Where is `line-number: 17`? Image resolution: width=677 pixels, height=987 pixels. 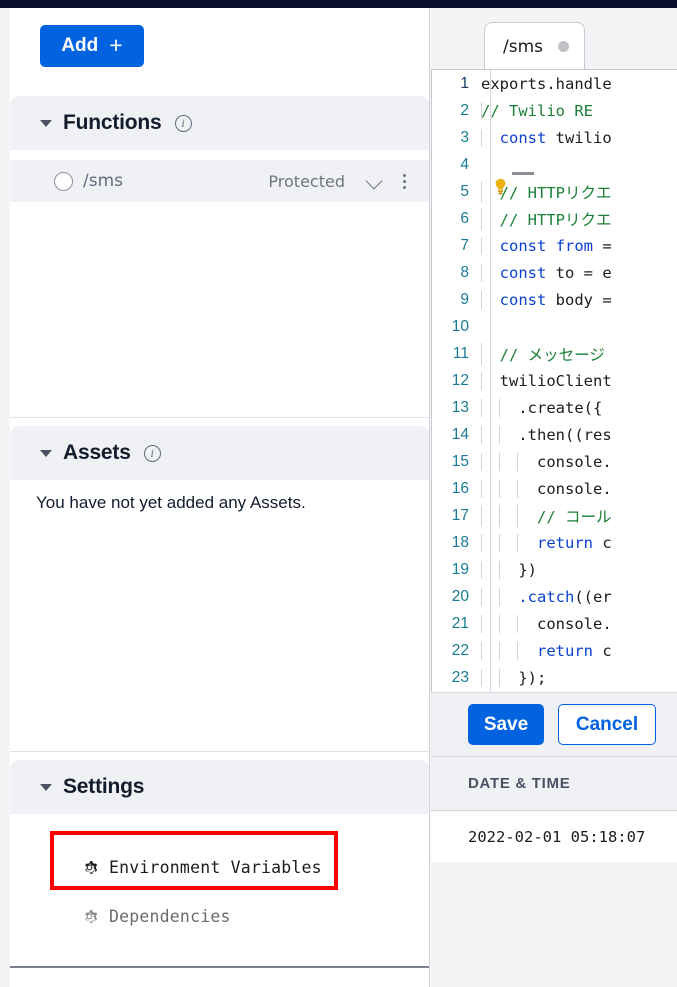
line-number: 17 is located at coordinates (460, 515).